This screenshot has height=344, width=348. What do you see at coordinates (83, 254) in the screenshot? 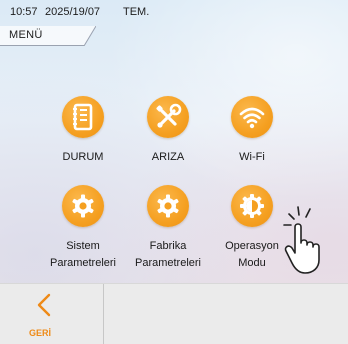
I see `tile-label: Sistem Parametreleri` at bounding box center [83, 254].